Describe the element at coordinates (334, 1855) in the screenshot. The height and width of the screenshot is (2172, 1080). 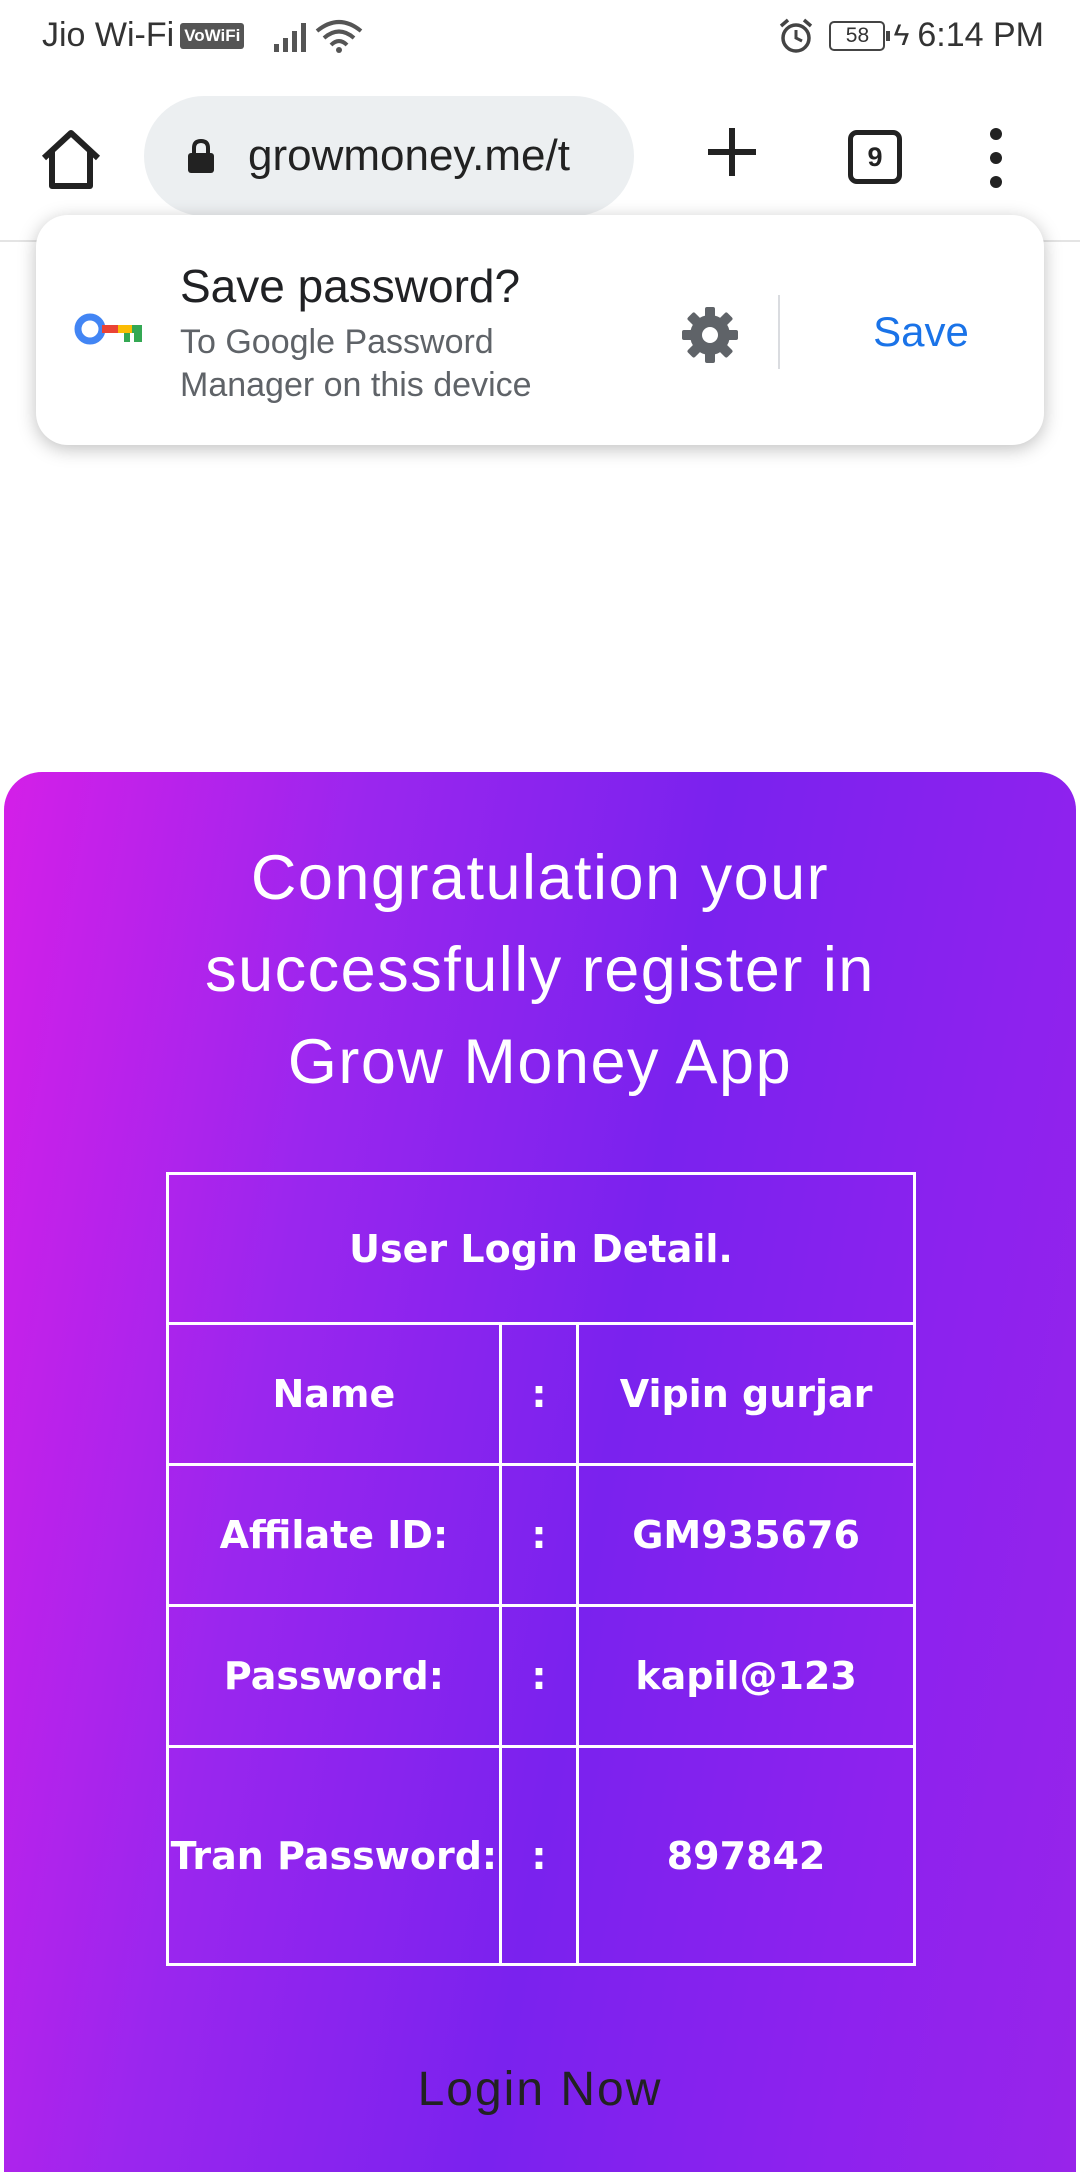
I see `row-label: Tran Password:` at that location.